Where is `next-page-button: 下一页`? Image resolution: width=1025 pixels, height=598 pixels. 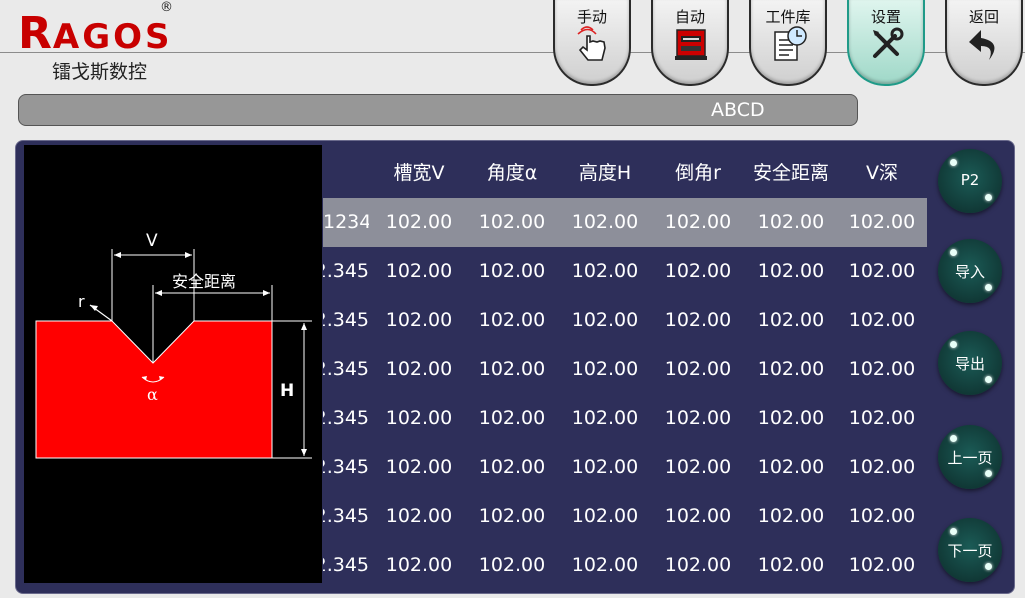 next-page-button: 下一页 is located at coordinates (970, 550).